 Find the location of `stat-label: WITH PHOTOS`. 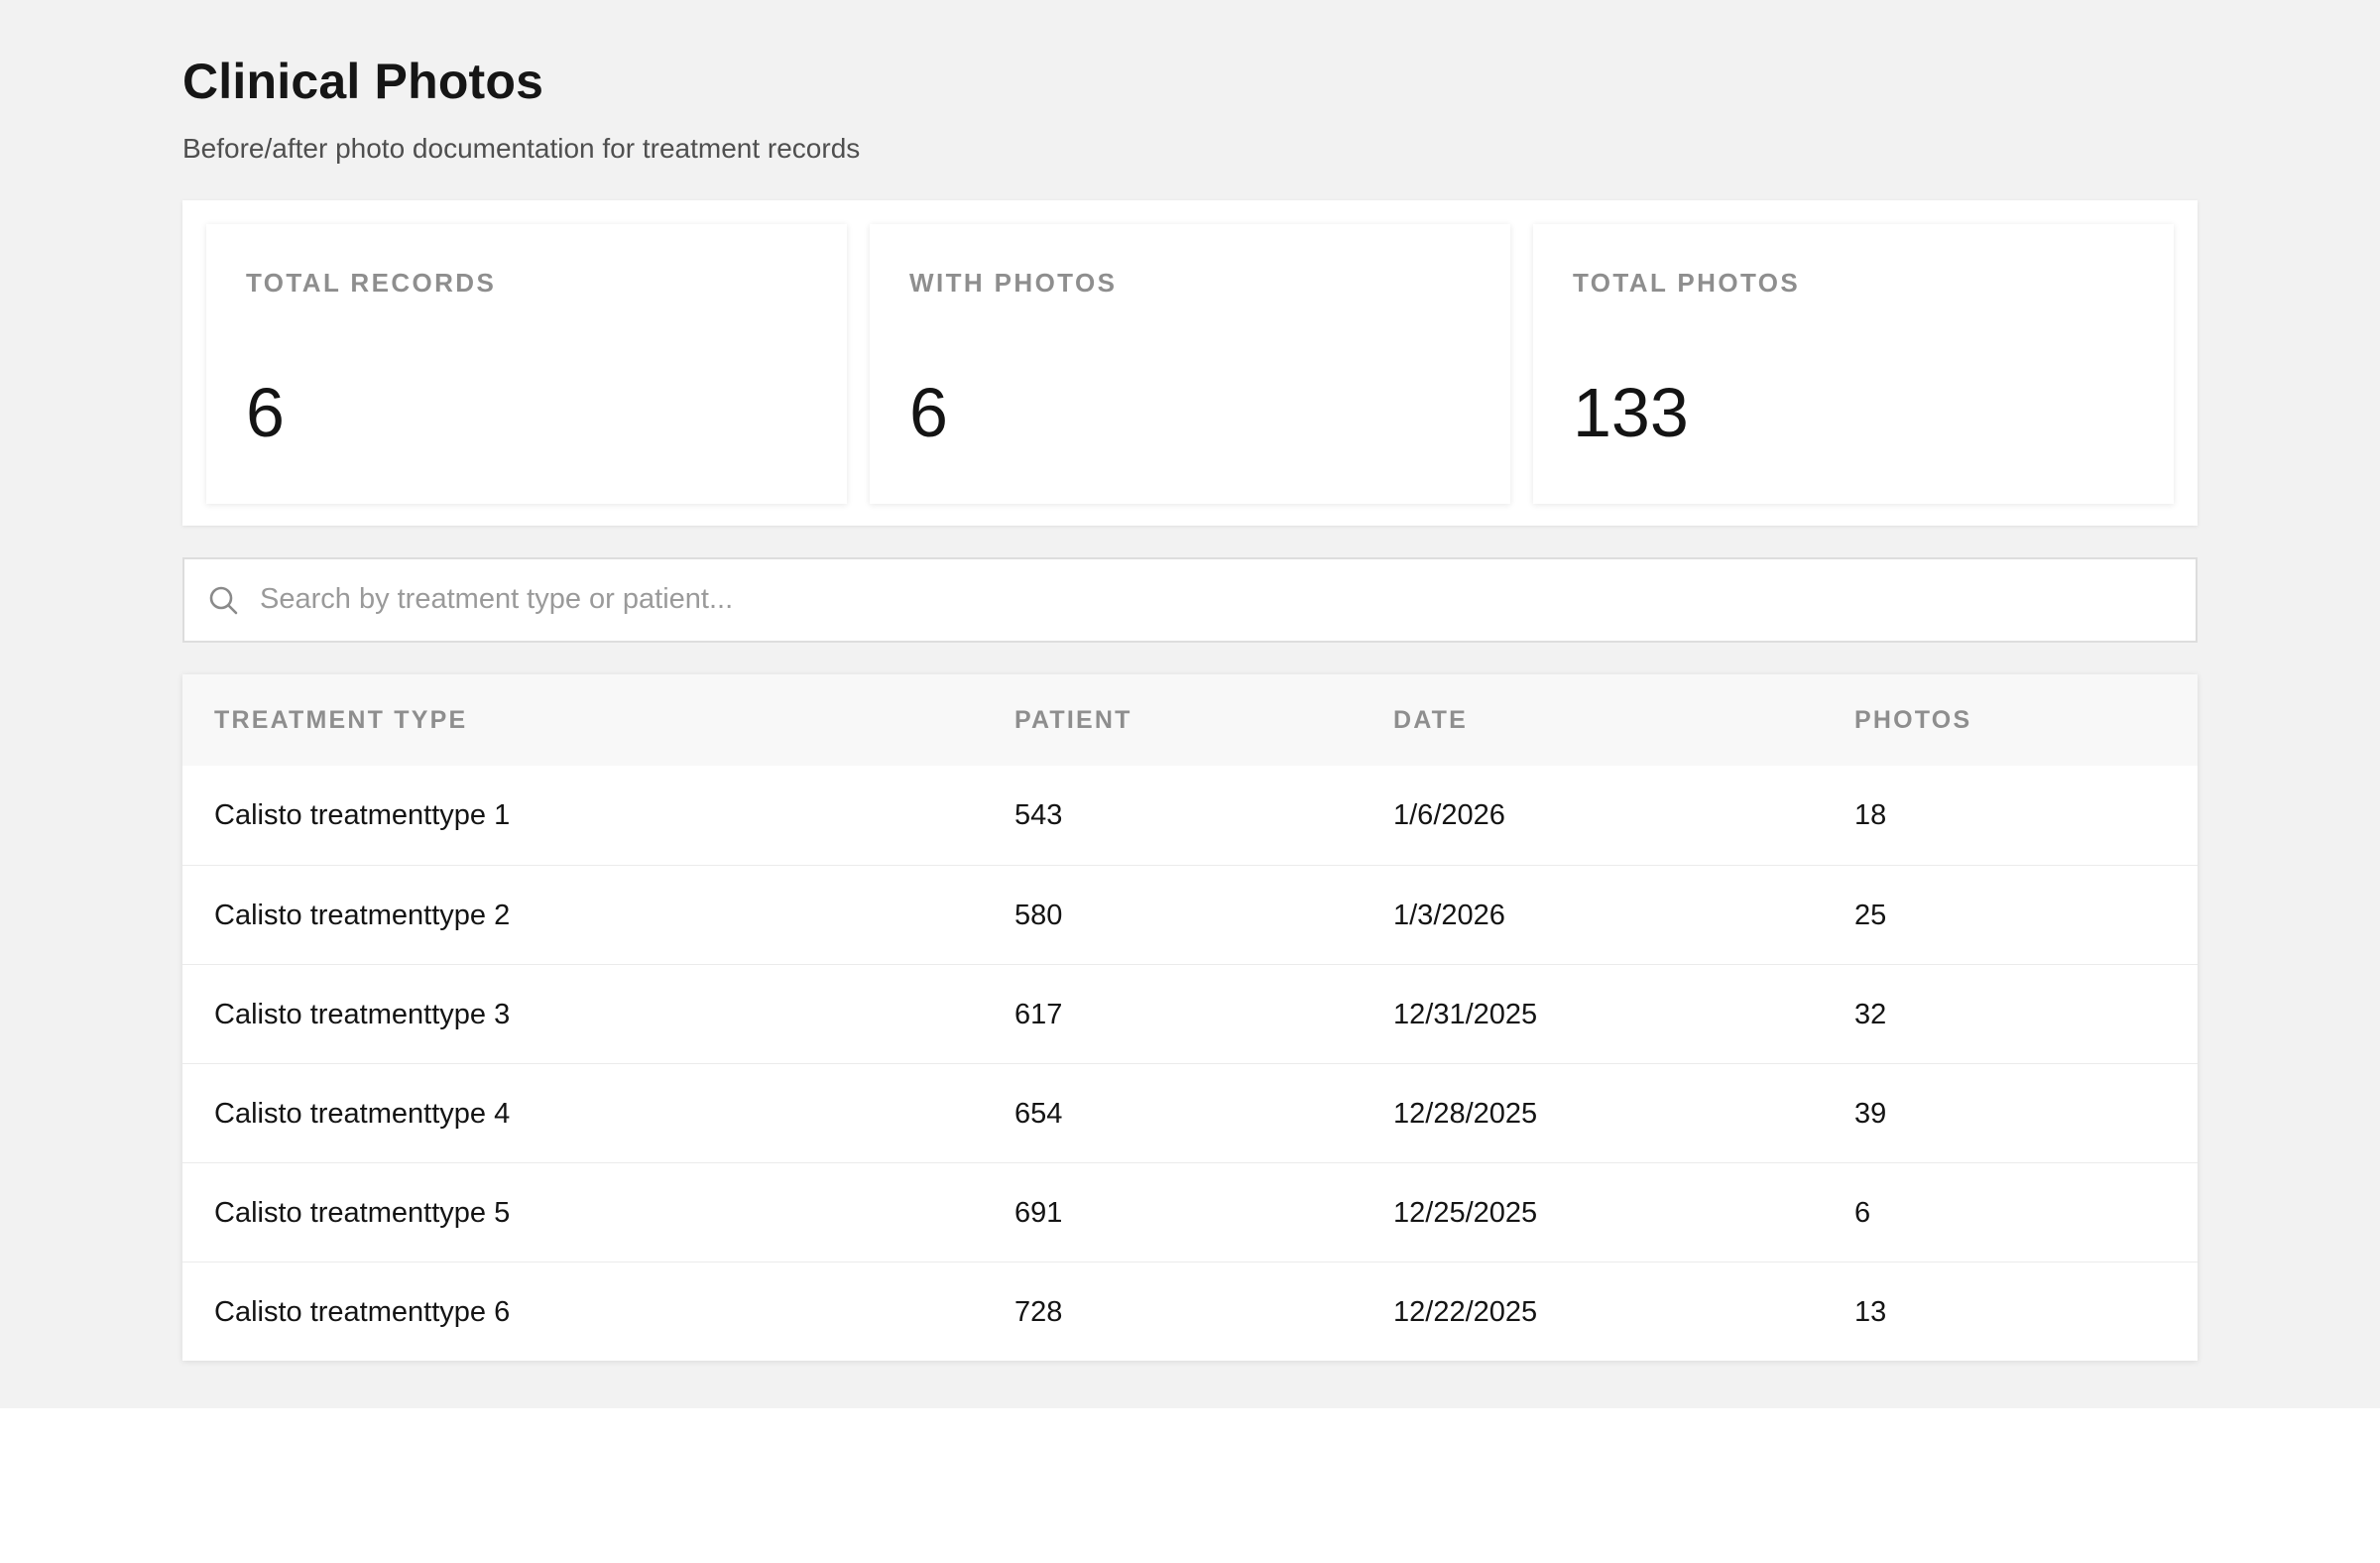

stat-label: WITH PHOTOS is located at coordinates (1013, 283).